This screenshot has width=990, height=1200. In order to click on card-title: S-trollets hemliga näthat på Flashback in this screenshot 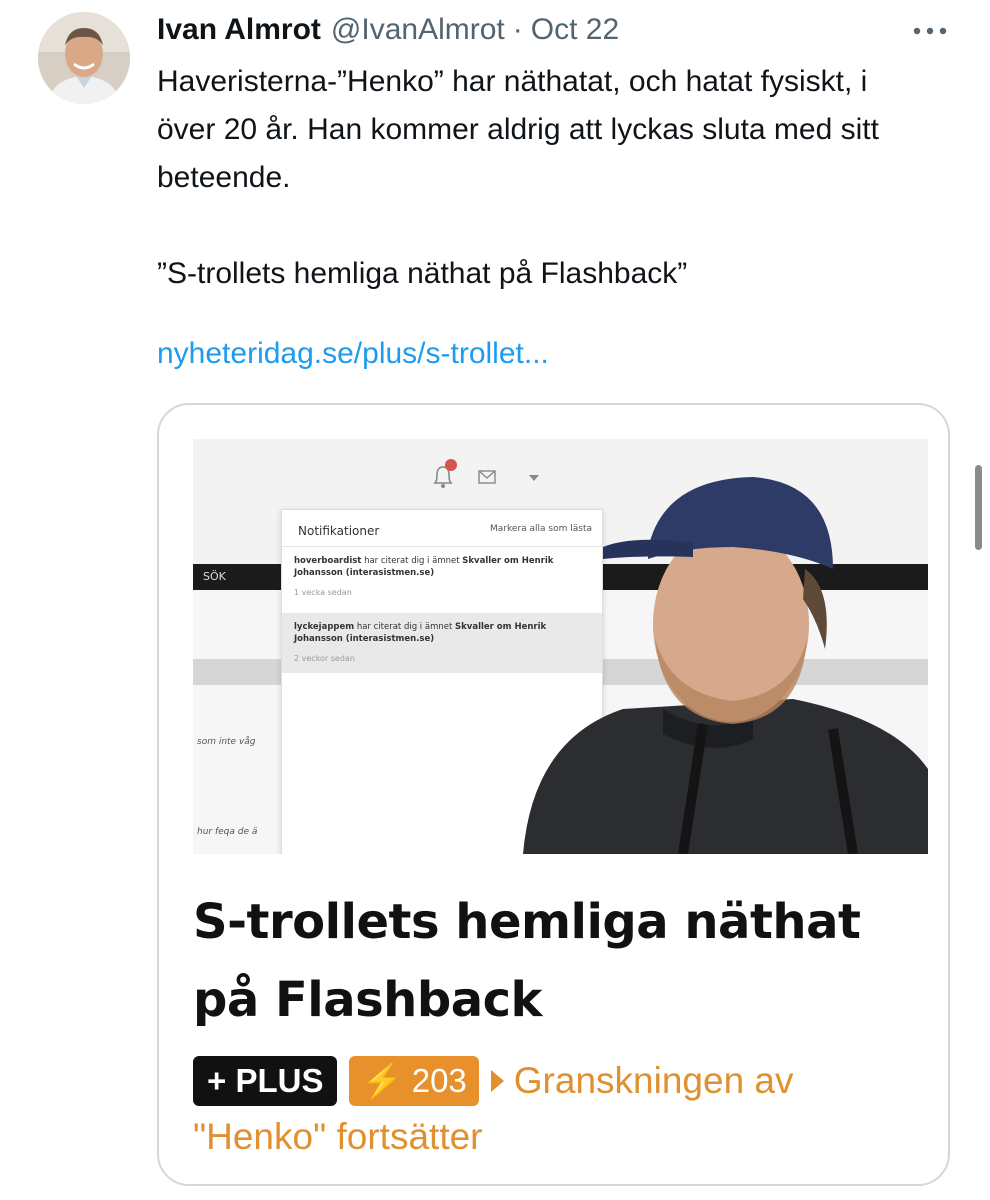, I will do `click(527, 961)`.